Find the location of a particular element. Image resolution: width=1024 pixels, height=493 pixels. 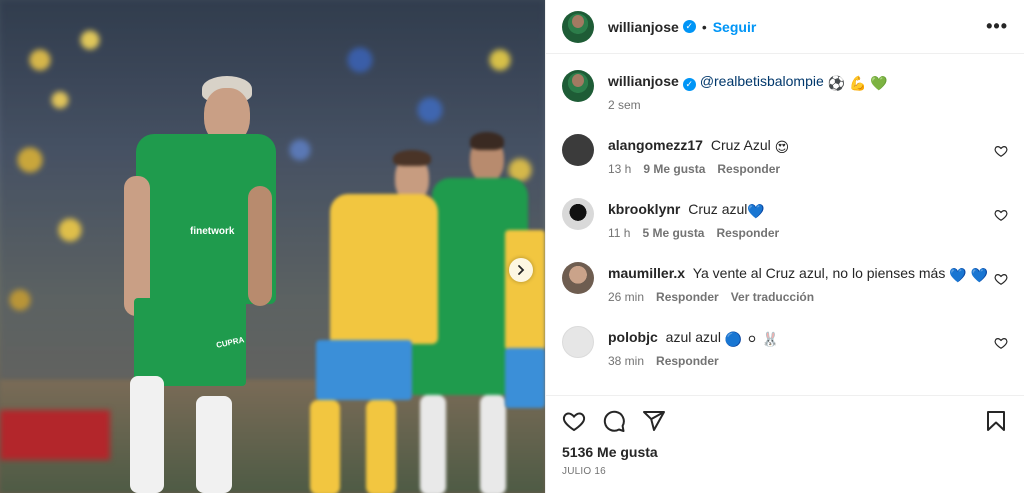

comment-time: 38 min is located at coordinates (626, 361).